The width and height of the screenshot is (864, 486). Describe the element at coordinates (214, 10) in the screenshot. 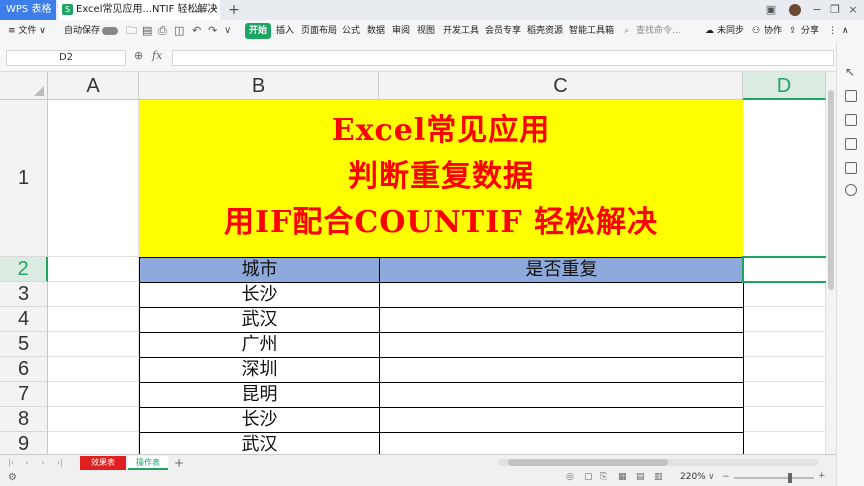

I see `close-tab-icon: ×` at that location.